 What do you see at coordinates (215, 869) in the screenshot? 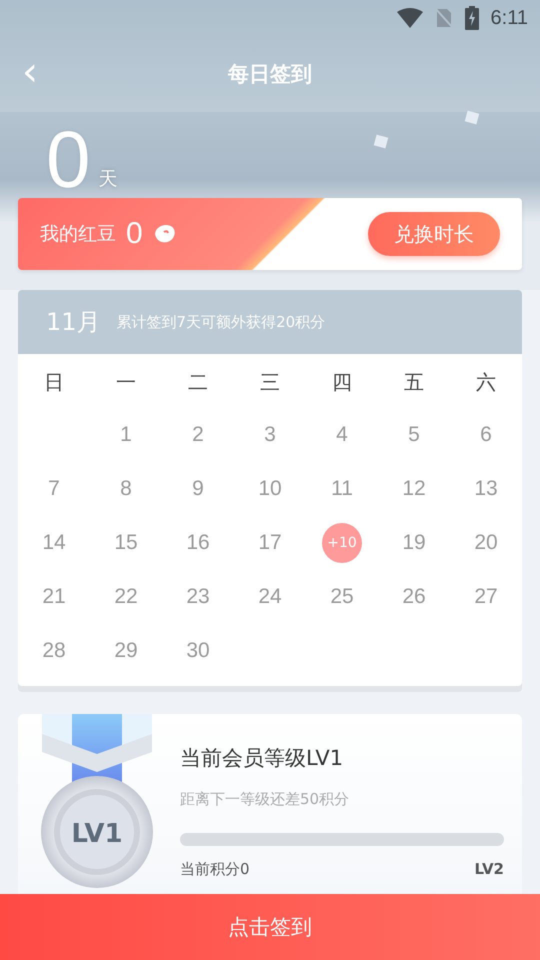
I see `points-text: 当前积分0` at bounding box center [215, 869].